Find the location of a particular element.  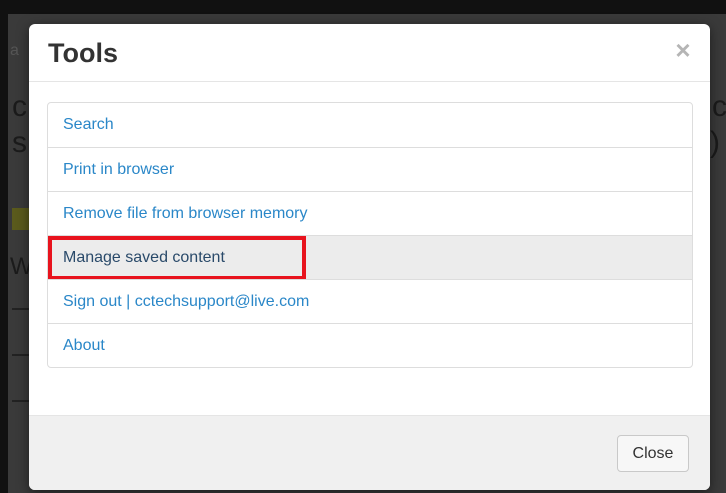

modal-footer: Close is located at coordinates (369, 452).